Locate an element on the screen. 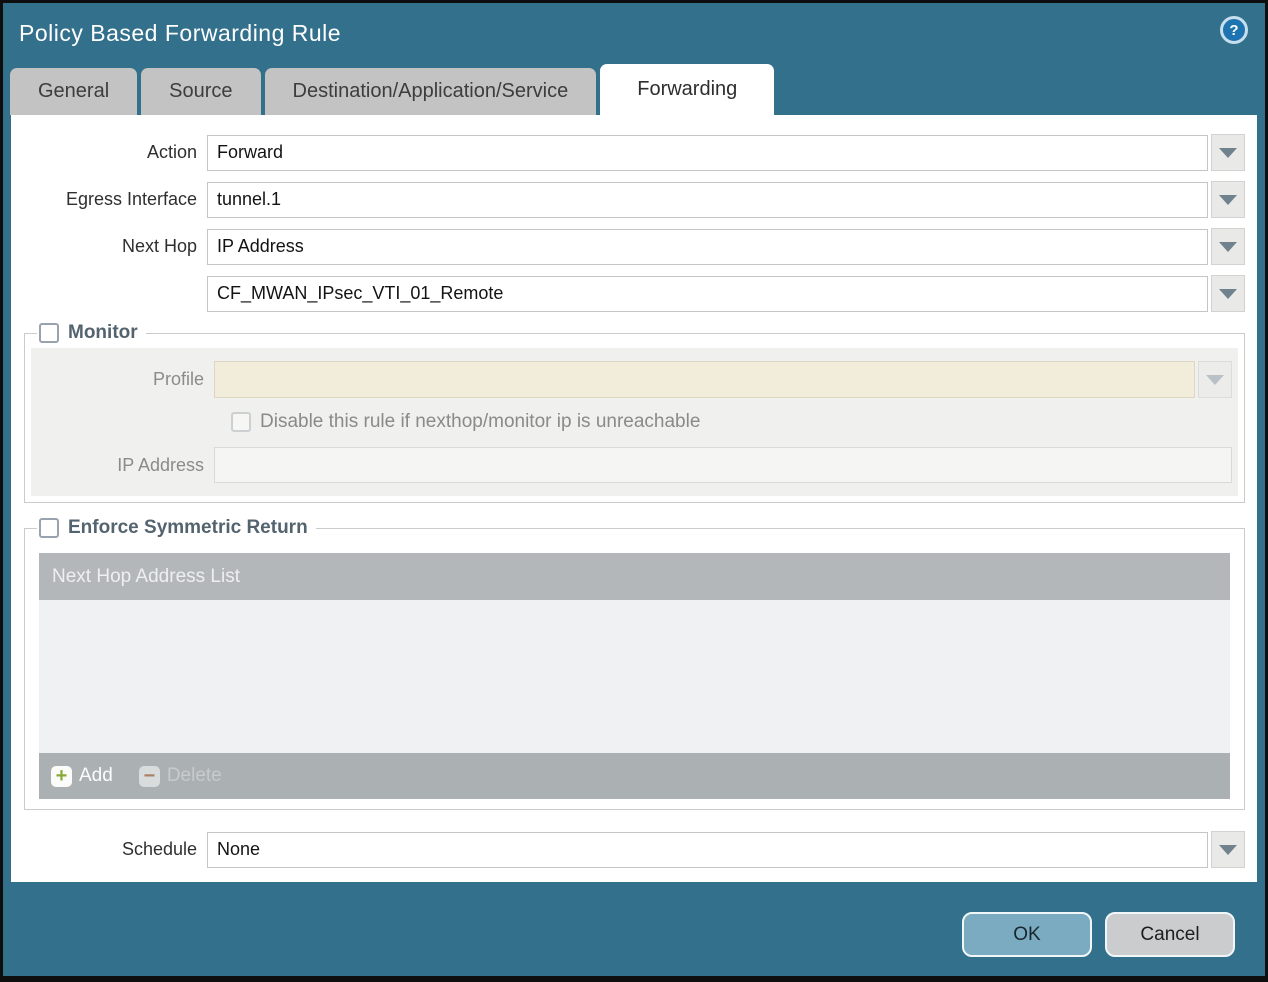 The image size is (1268, 982). next-hop-address-row: CF_MWAN_IPsec_VTI_01_Remote is located at coordinates (634, 293).